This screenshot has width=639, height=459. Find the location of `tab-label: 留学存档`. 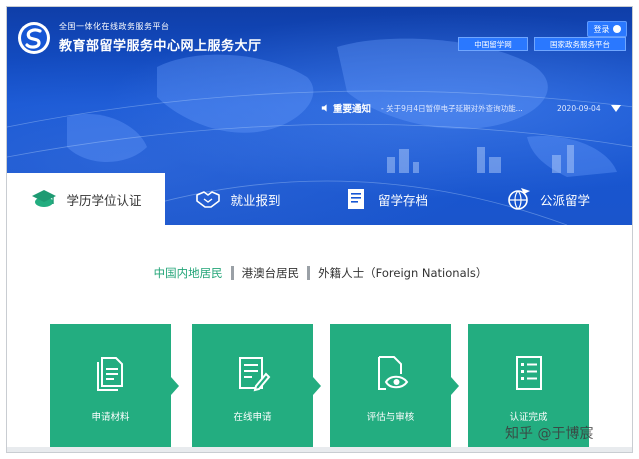

tab-label: 留学存档 is located at coordinates (402, 200).